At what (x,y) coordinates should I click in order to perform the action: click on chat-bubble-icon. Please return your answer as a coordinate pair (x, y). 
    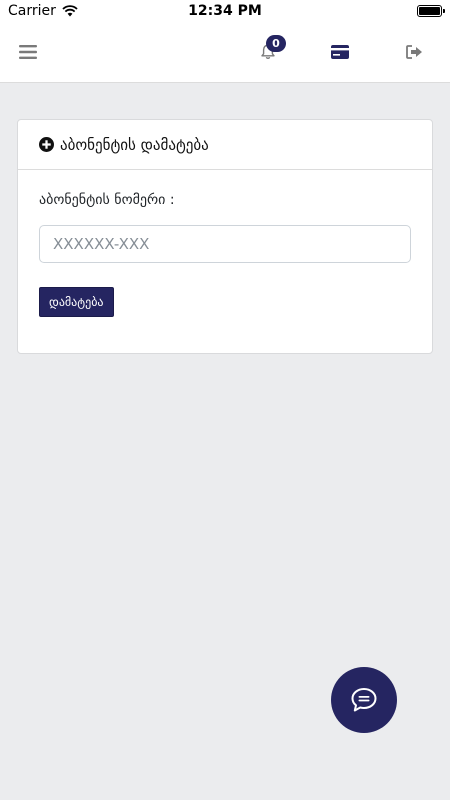
    Looking at the image, I should click on (364, 700).